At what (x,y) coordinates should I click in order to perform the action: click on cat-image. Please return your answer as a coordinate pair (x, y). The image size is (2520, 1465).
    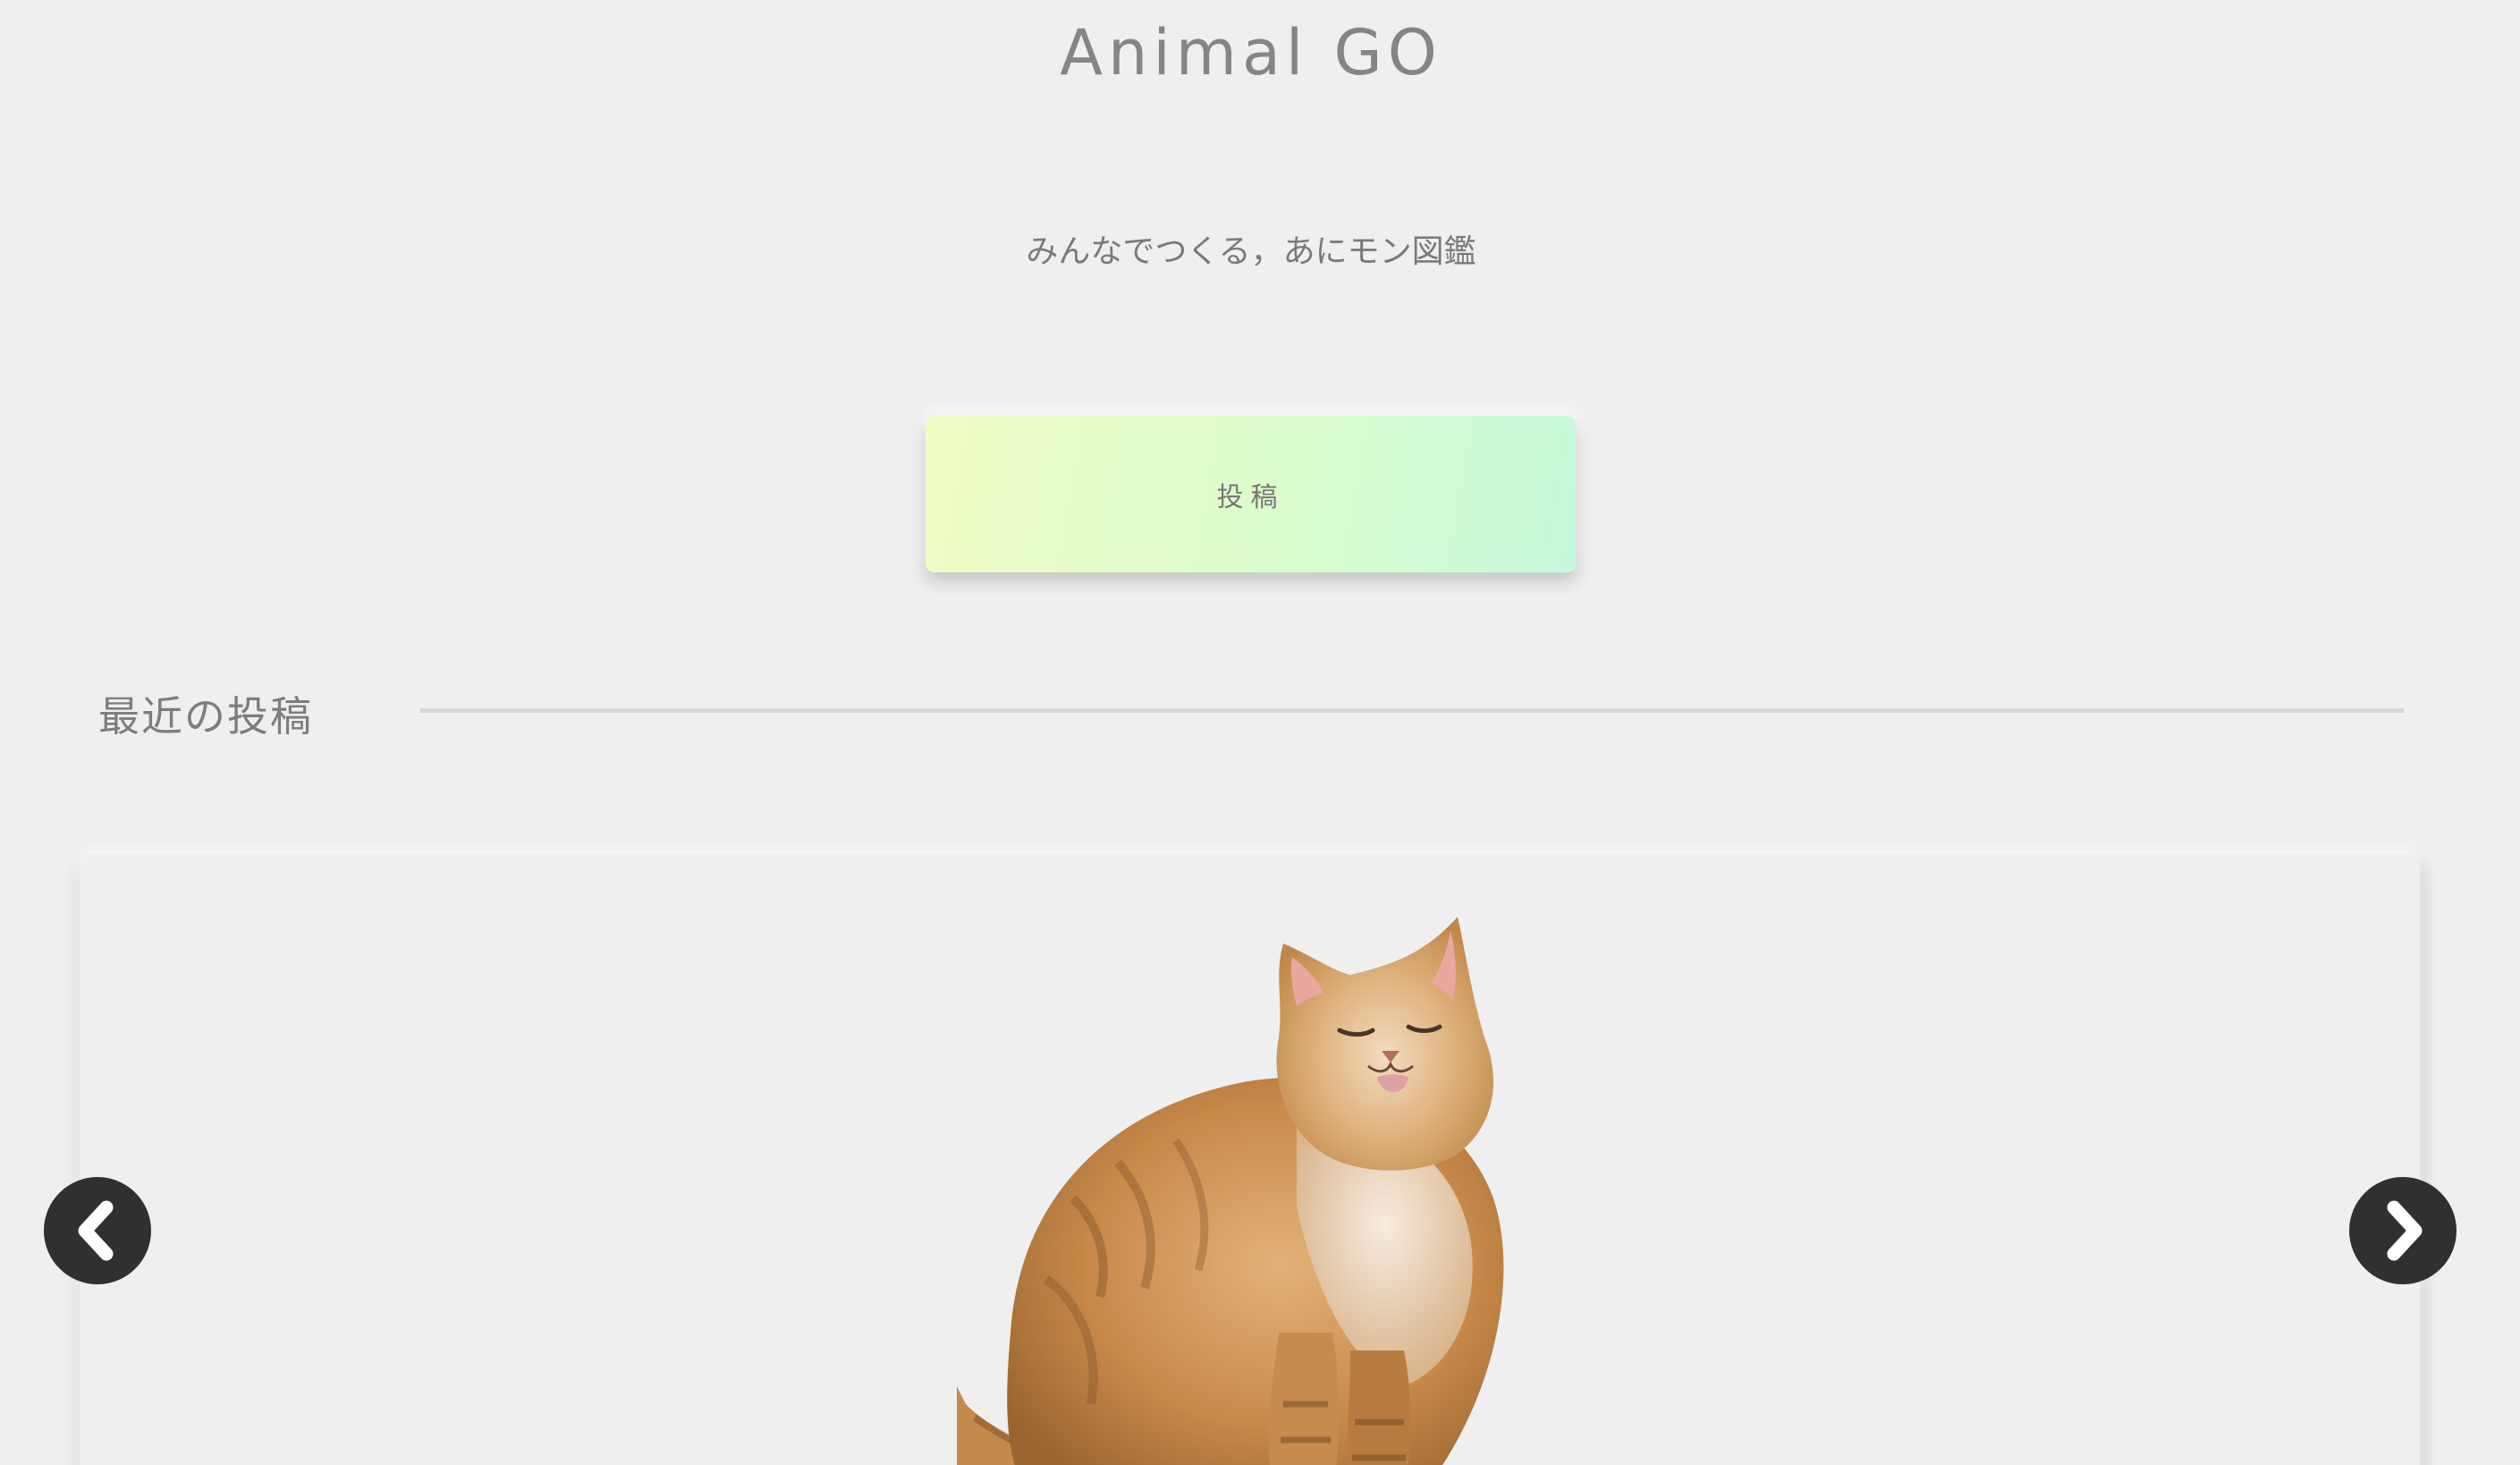
    Looking at the image, I should click on (1230, 1191).